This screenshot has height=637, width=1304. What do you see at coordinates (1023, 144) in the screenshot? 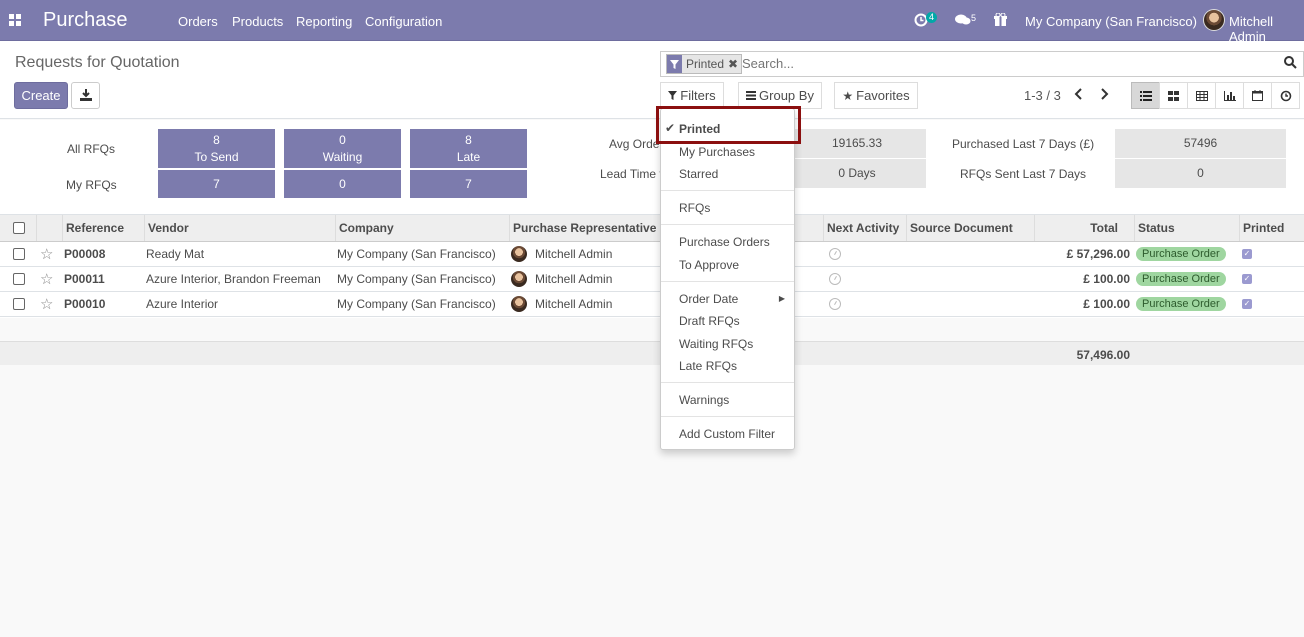
I see `purchased-last-7-days-label: Purchased Last 7 Days (£)` at bounding box center [1023, 144].